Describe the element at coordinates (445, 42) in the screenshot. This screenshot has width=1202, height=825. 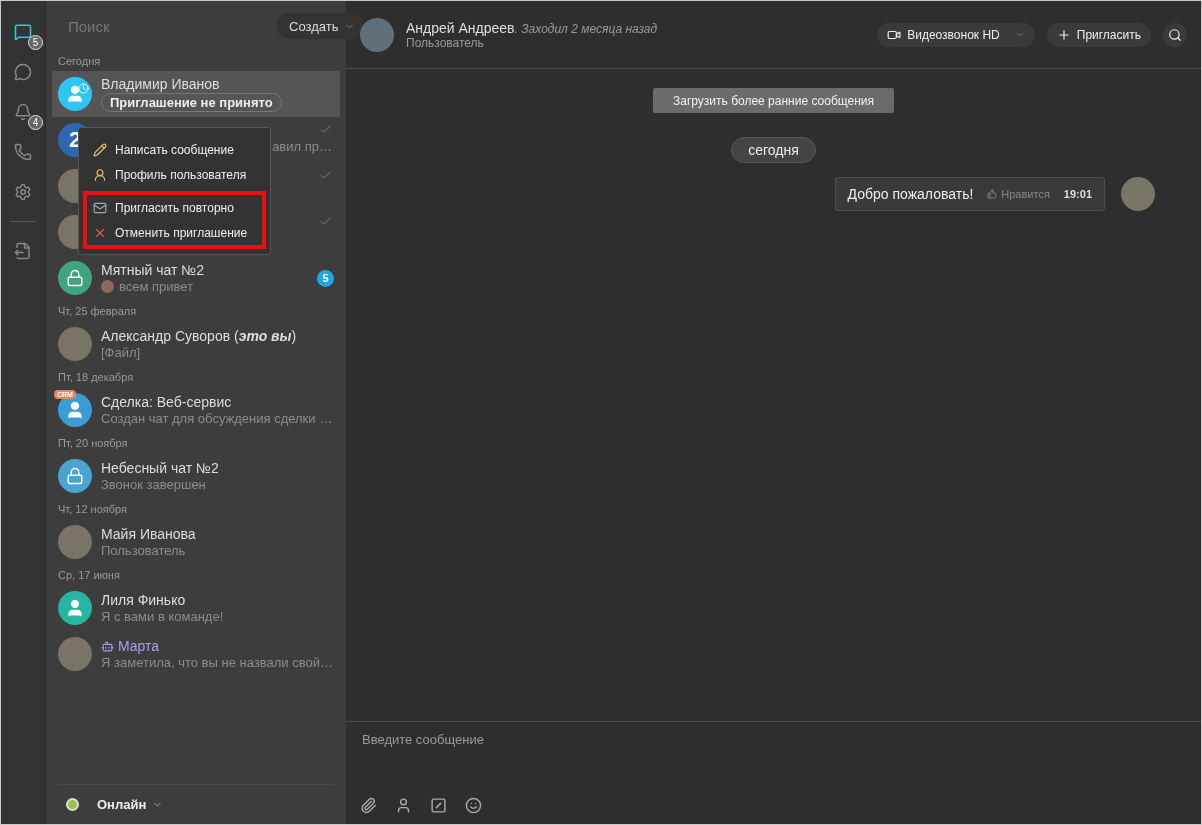
I see `contact-role: Пользователь` at that location.